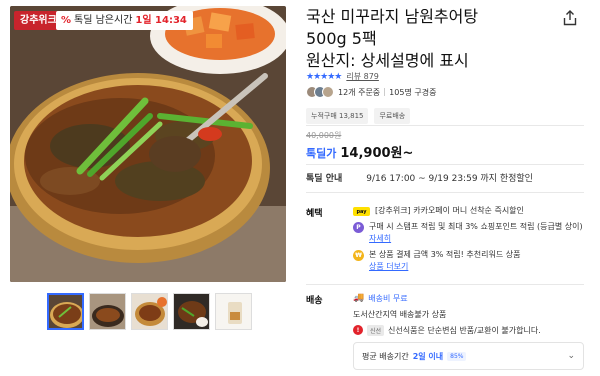  I want to click on benefit-item: ₩ 본 상품 결제 금액 3% 적립! 추천리워드 상품 상품 더보기, so click(468, 261).